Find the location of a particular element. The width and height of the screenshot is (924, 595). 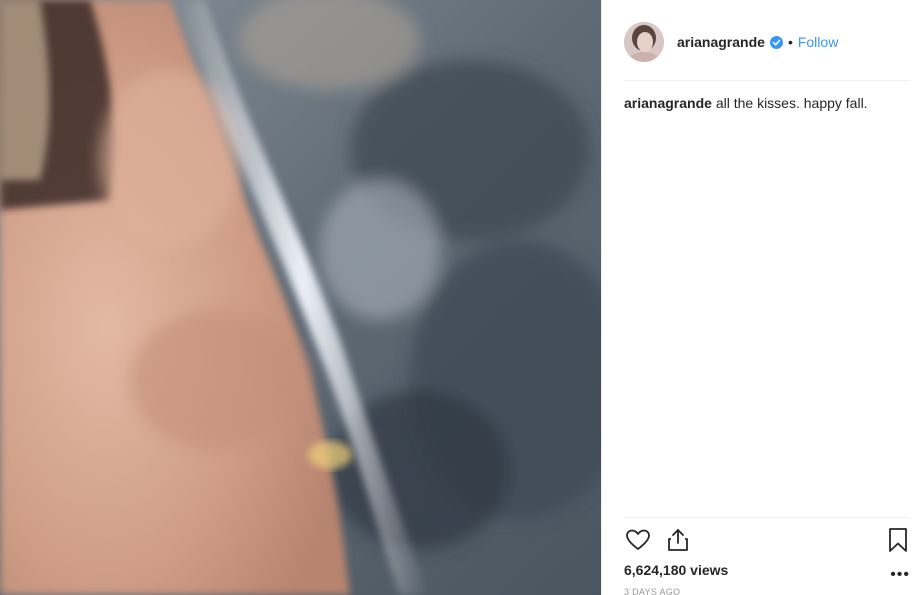

post-timestamp: 3 DAYS AGO is located at coordinates (652, 591).